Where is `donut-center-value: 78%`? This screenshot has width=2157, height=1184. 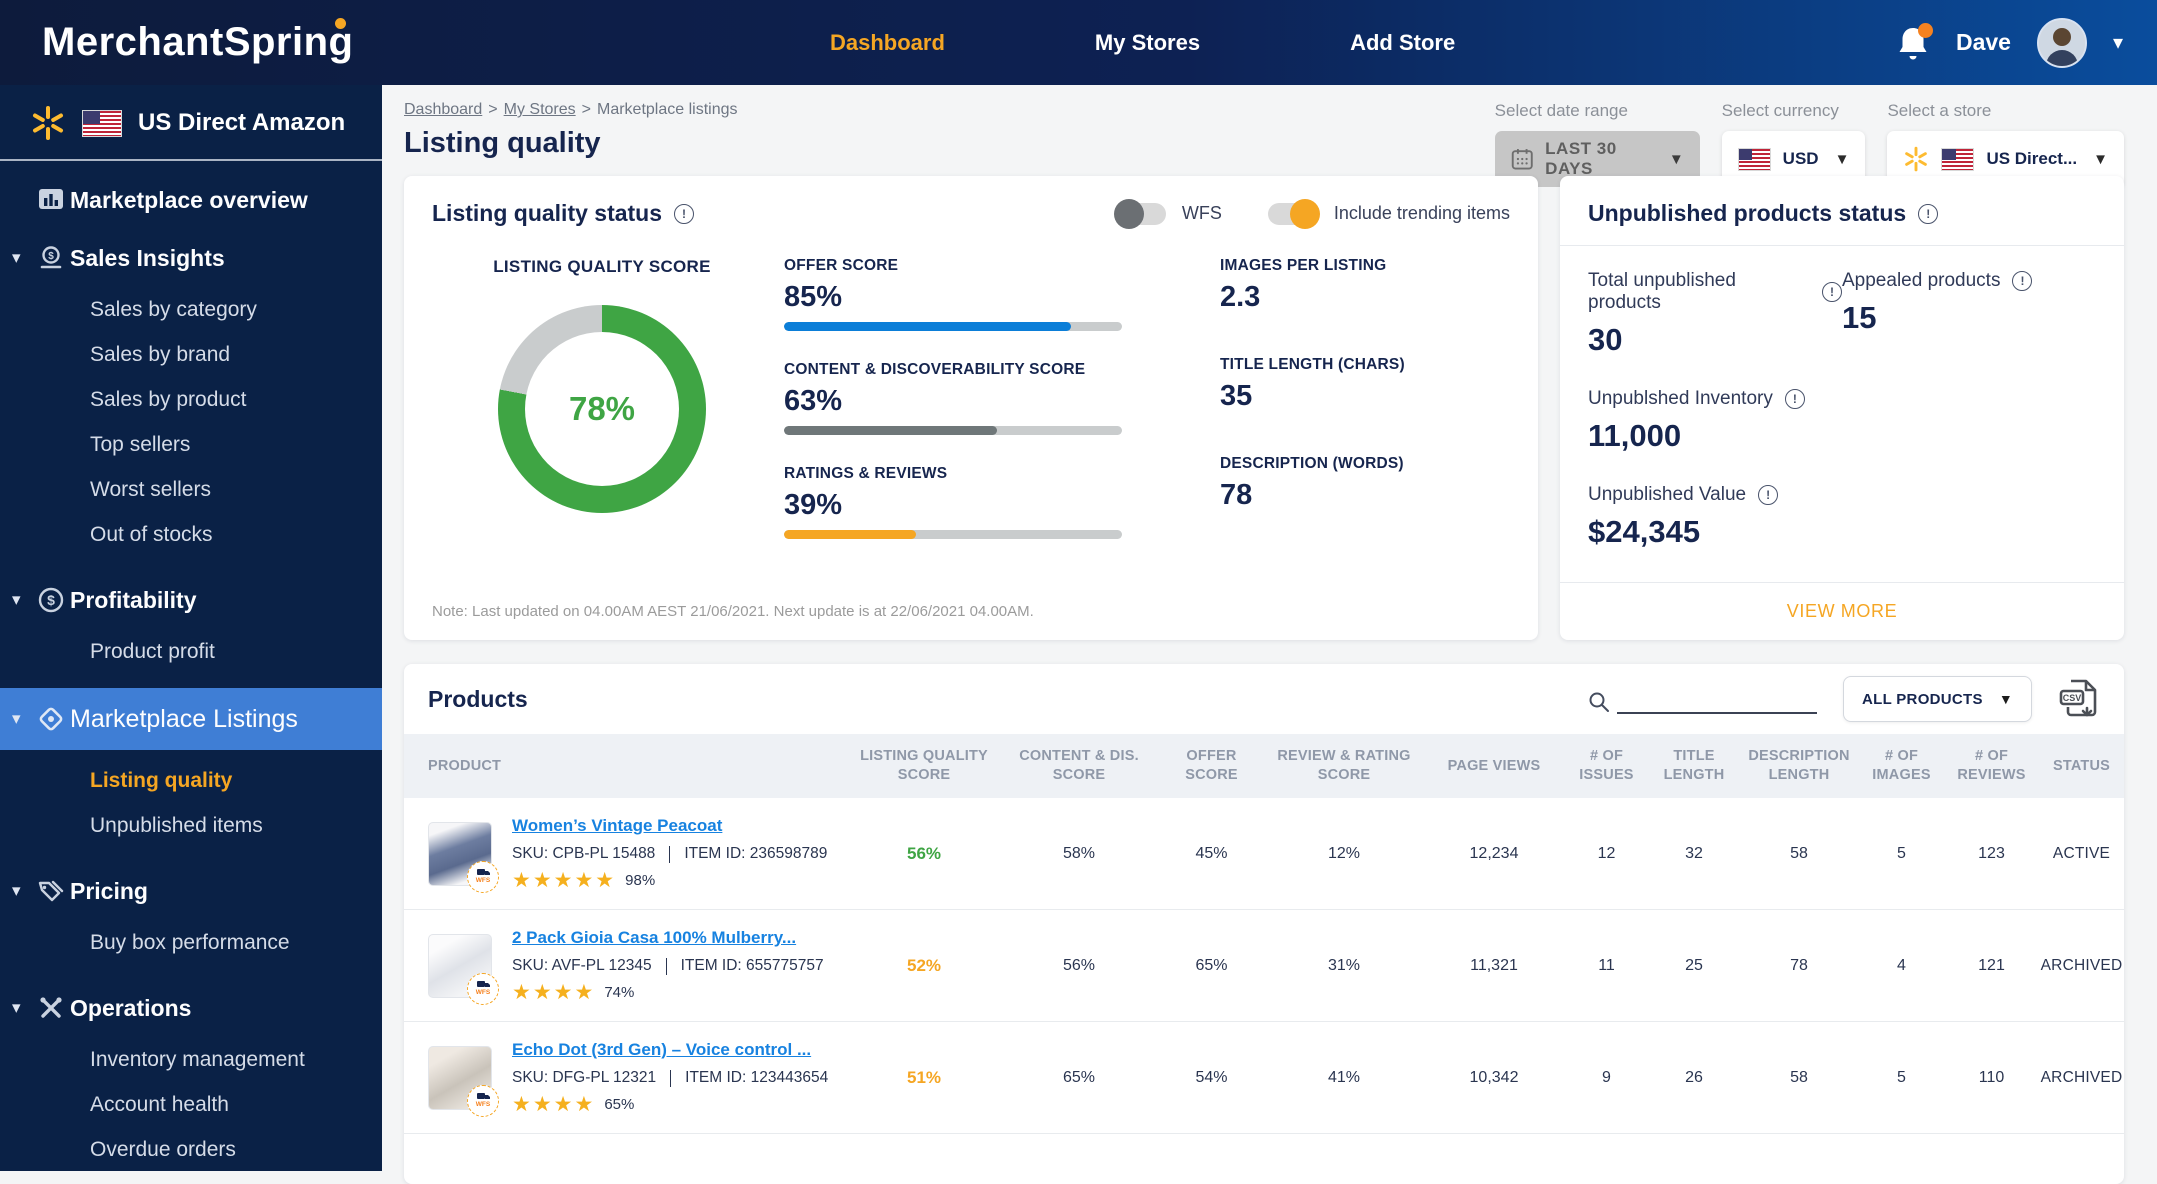
donut-center-value: 78% is located at coordinates (602, 408).